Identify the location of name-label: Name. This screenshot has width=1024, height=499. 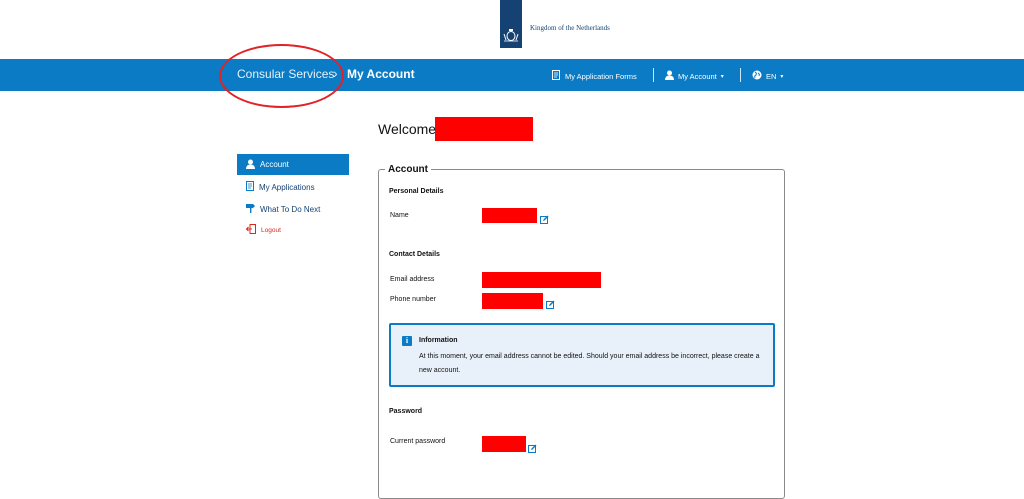
(399, 215).